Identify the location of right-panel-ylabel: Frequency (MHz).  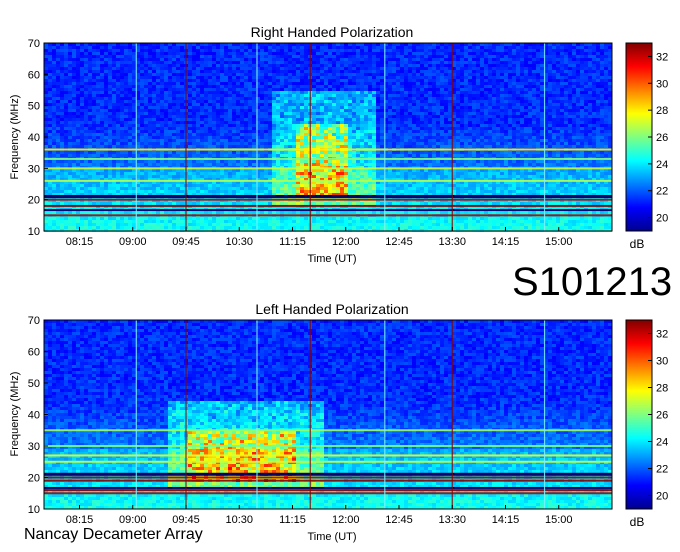
(15, 137).